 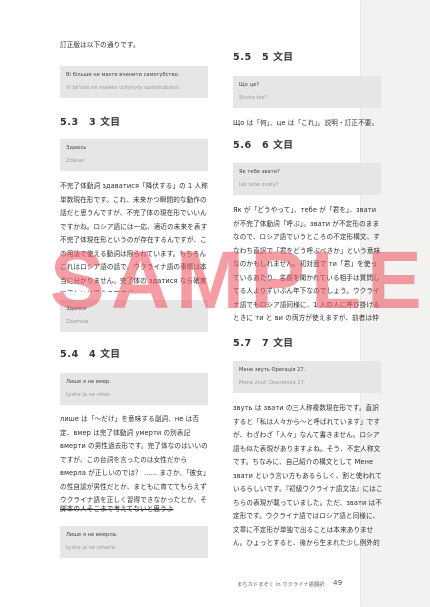 What do you see at coordinates (259, 172) in the screenshot?
I see `example-cyrillic: Як тебе звати?` at bounding box center [259, 172].